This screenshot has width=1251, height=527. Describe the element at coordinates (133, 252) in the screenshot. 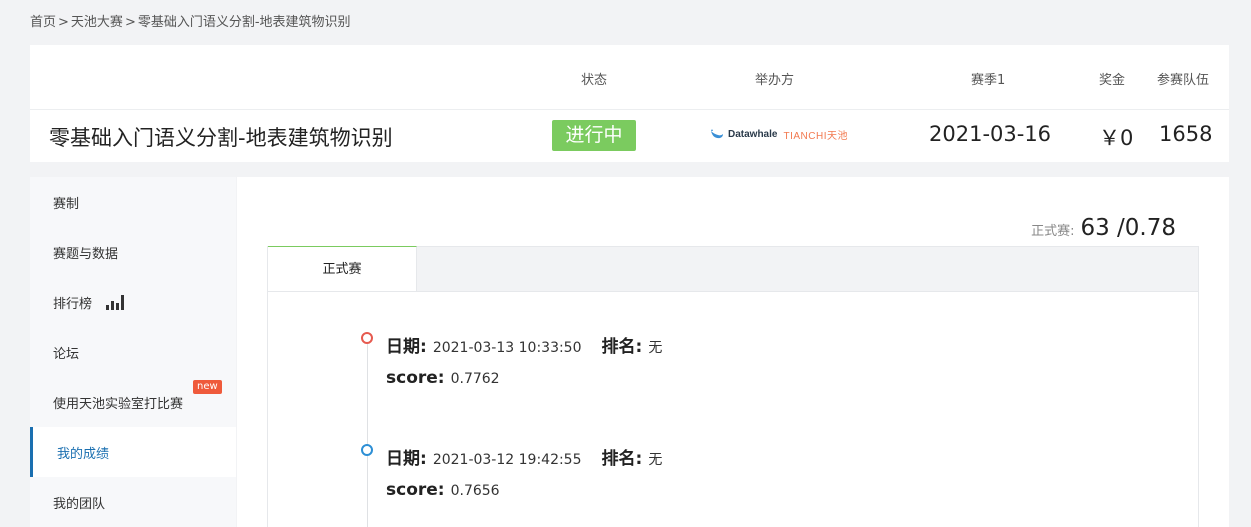

I see `sidebar-item-problem-data: 赛题与数据` at that location.